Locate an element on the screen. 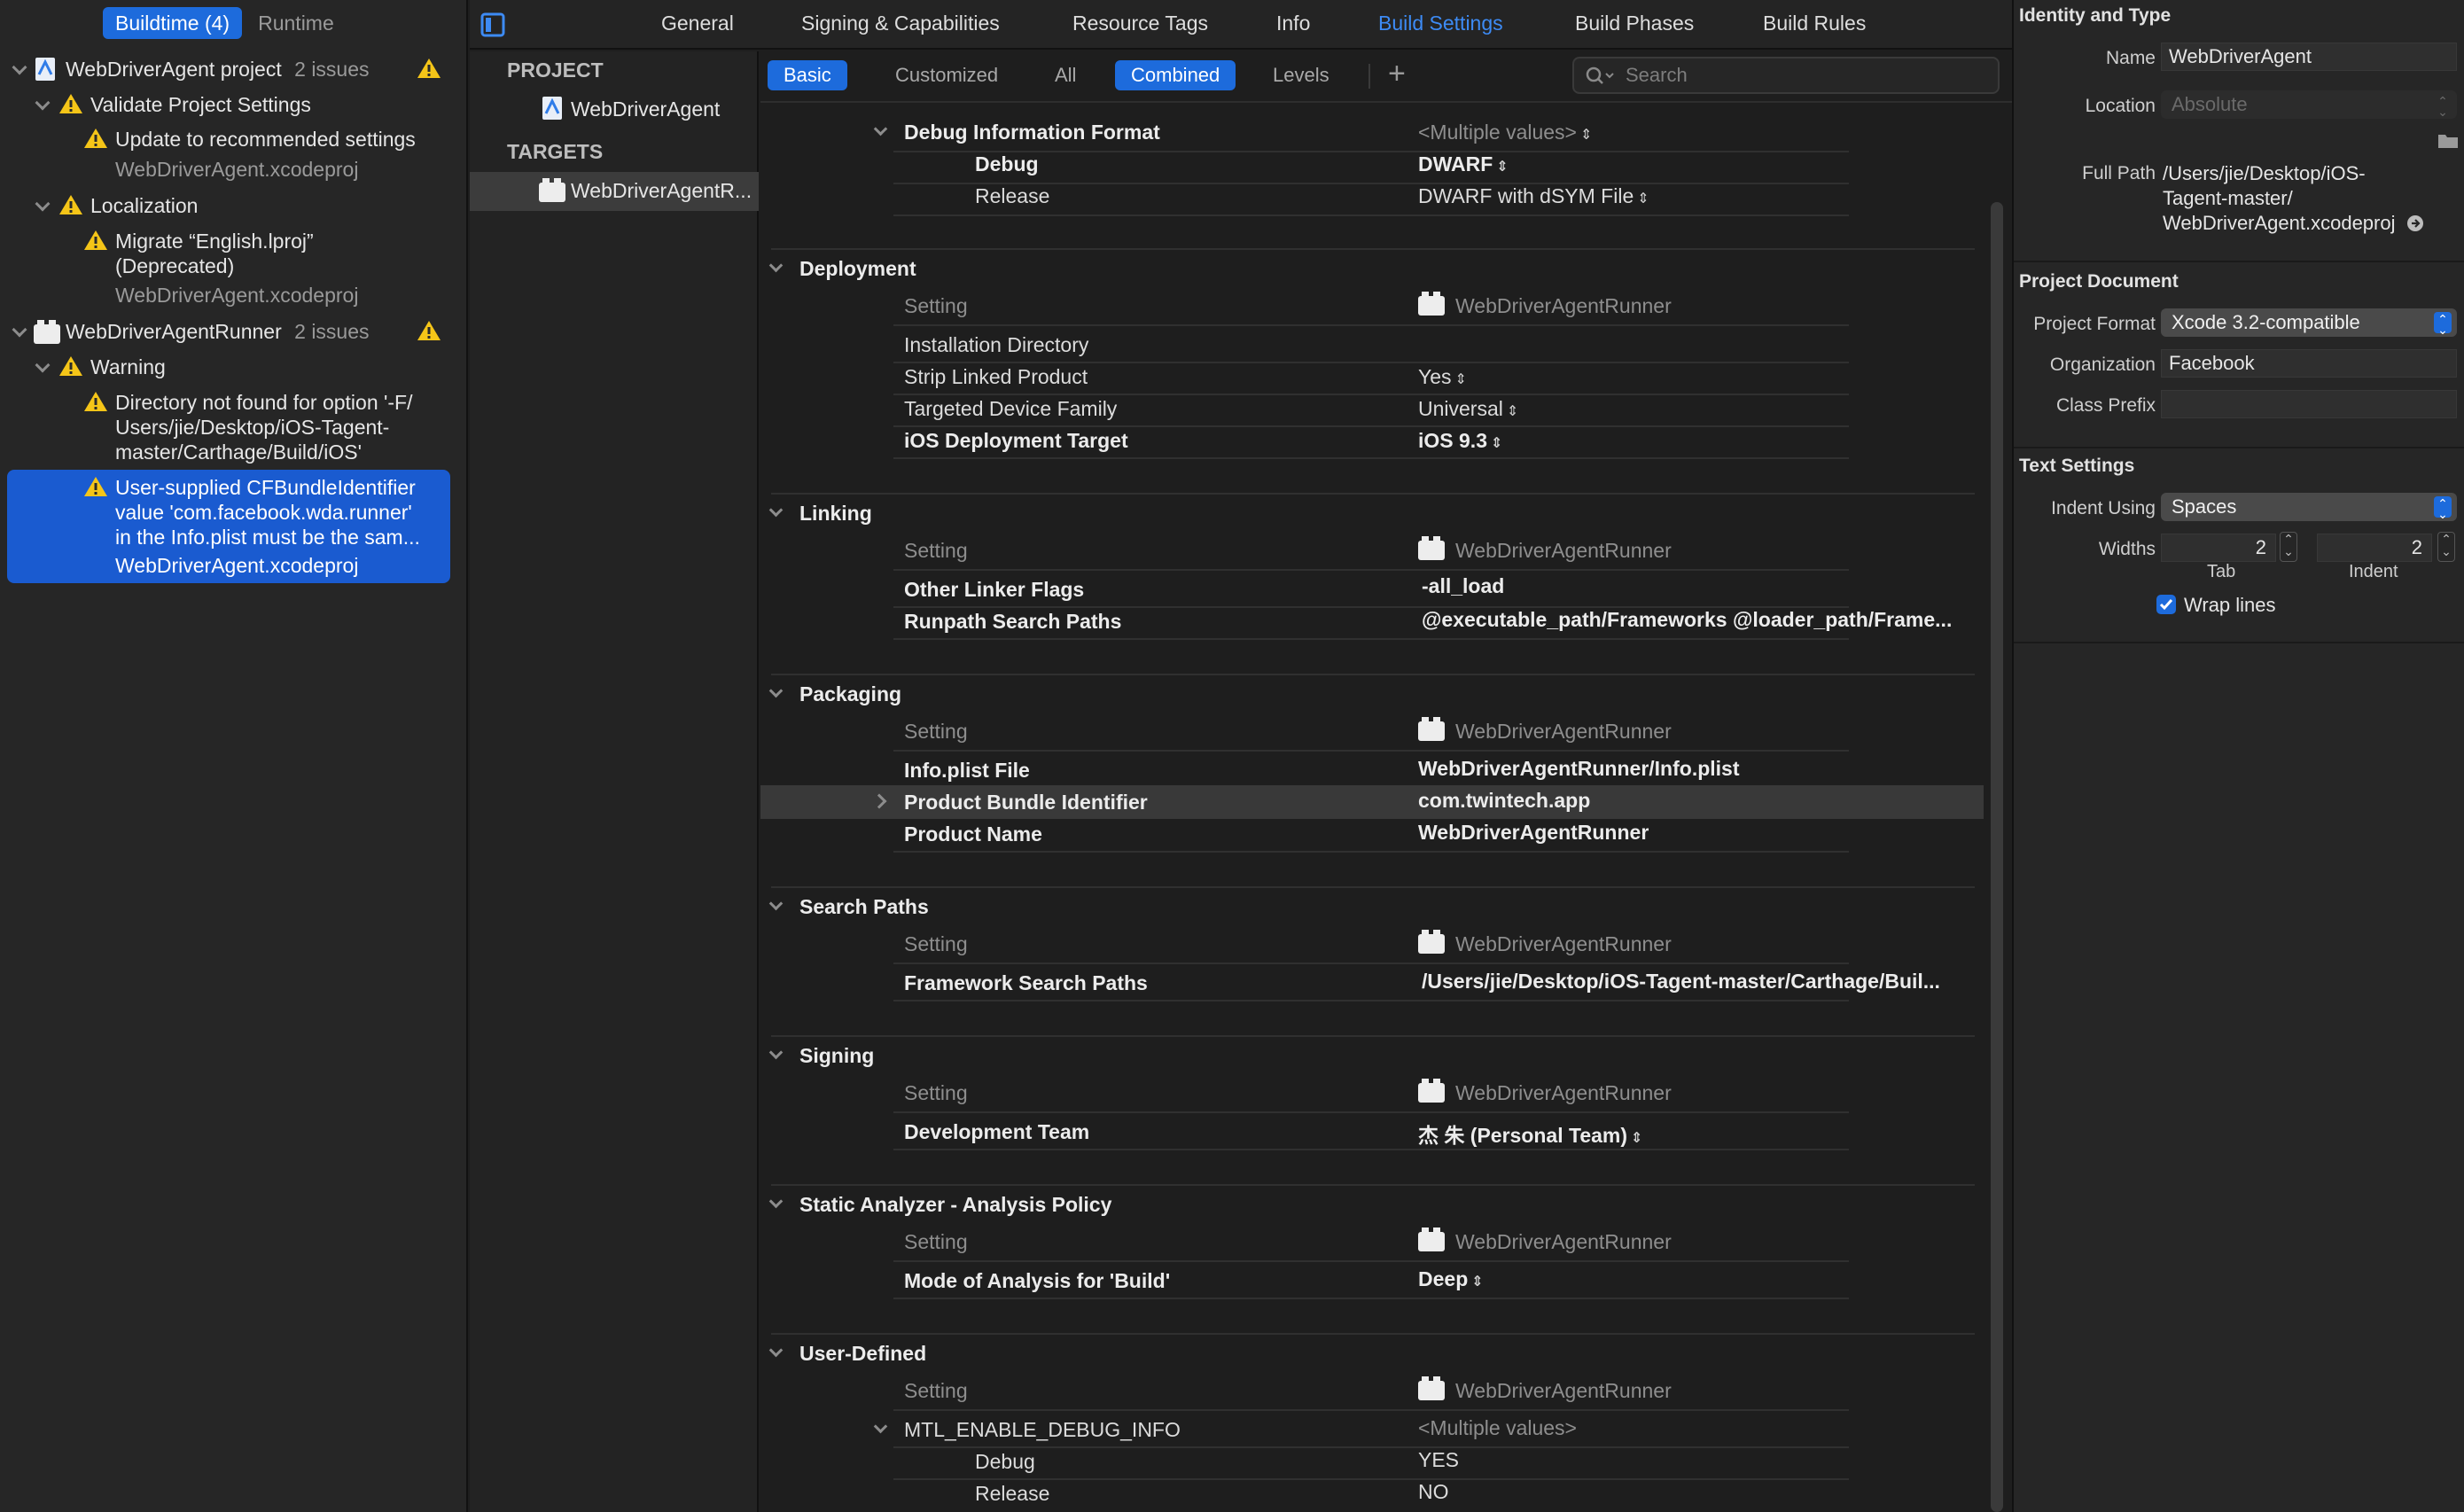 Image resolution: width=2464 pixels, height=1512 pixels. mtl-debug-info-value: <Multiple values> is located at coordinates (1497, 1428).